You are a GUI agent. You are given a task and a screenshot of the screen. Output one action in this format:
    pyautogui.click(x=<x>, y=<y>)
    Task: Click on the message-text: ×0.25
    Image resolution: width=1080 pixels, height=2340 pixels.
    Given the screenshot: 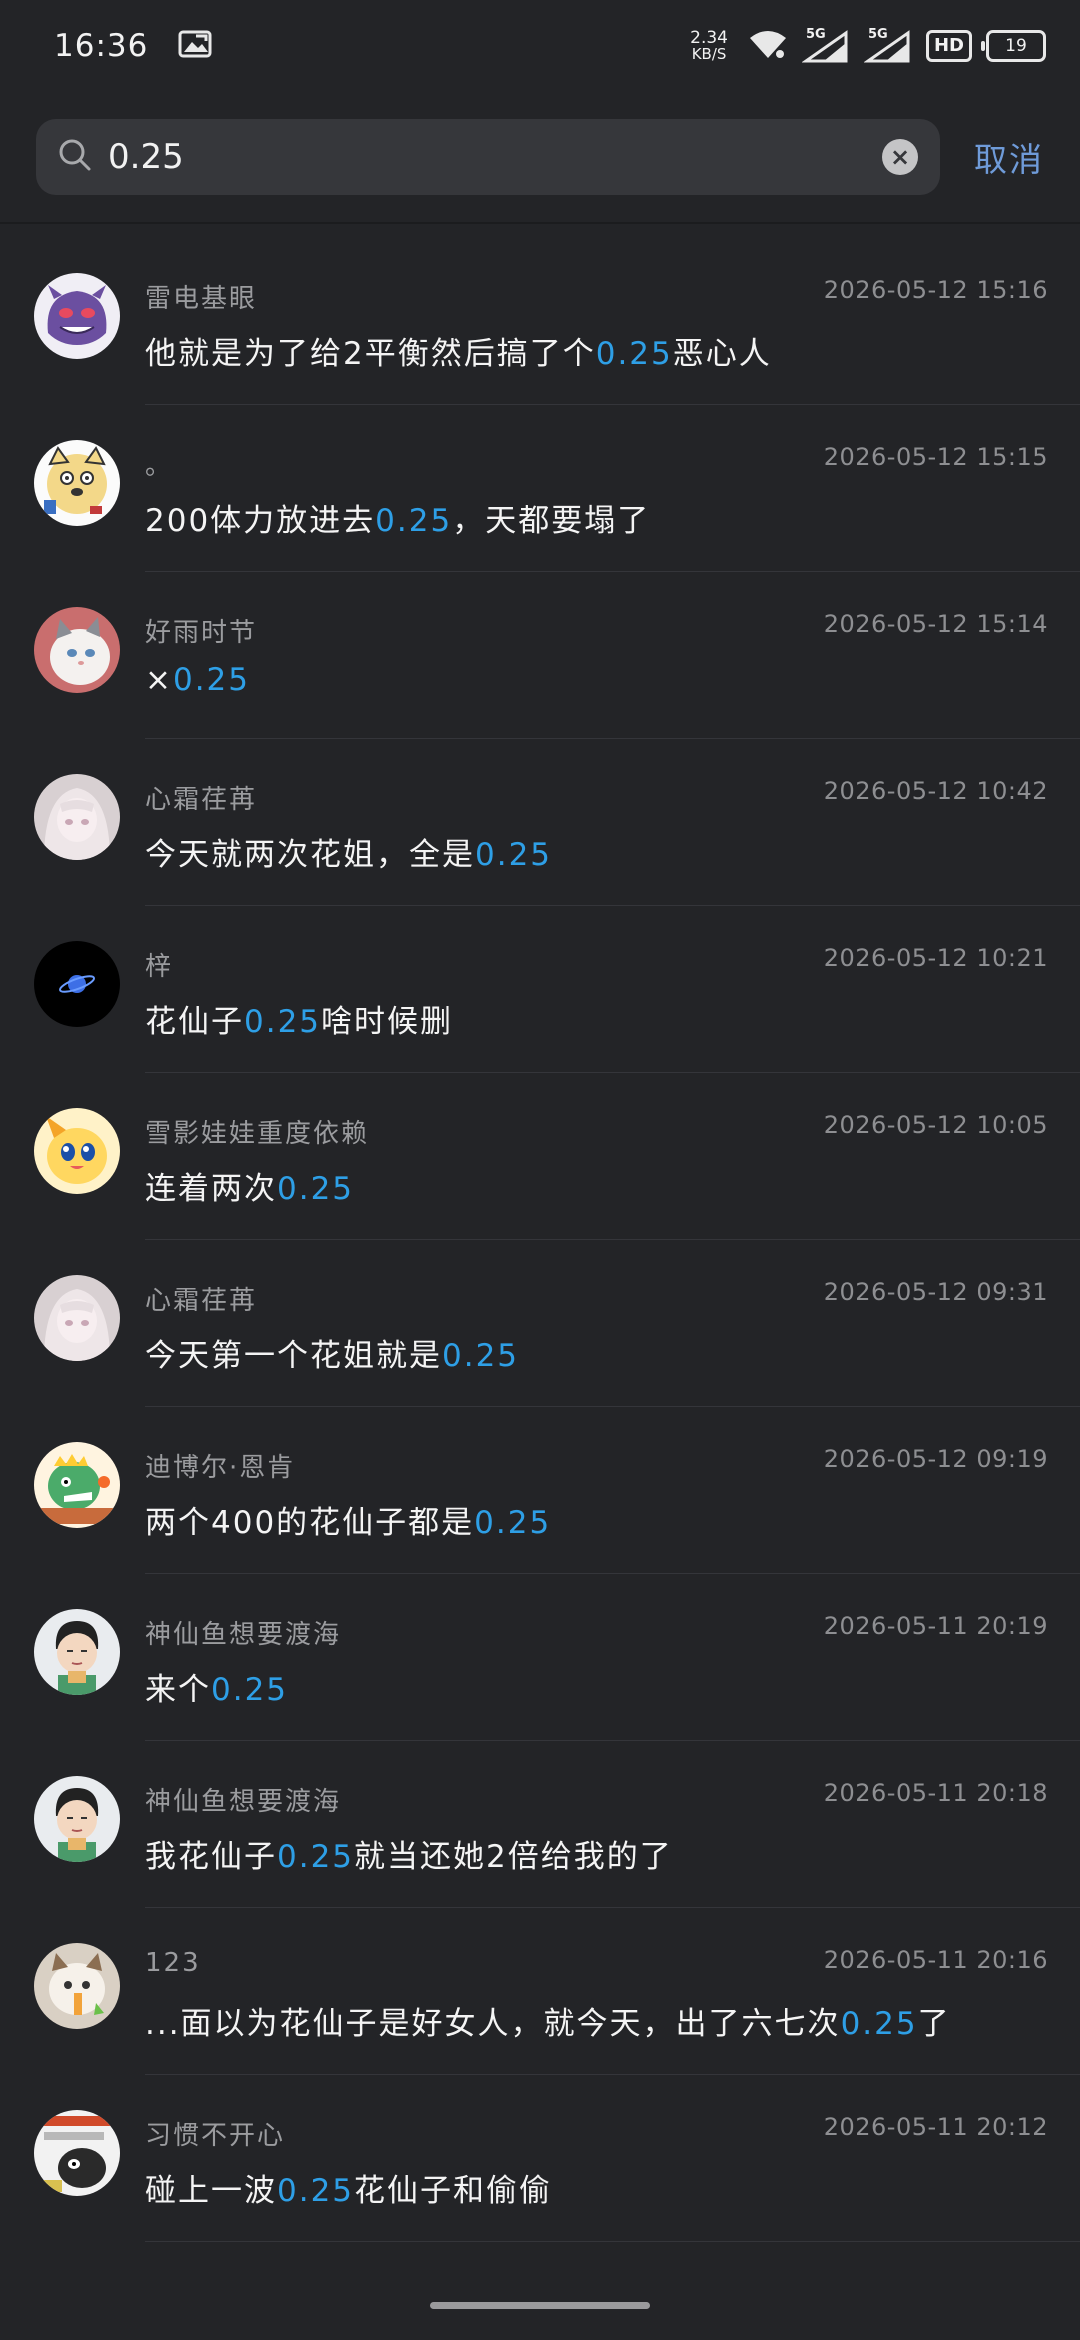 What is the action you would take?
    pyautogui.click(x=197, y=680)
    